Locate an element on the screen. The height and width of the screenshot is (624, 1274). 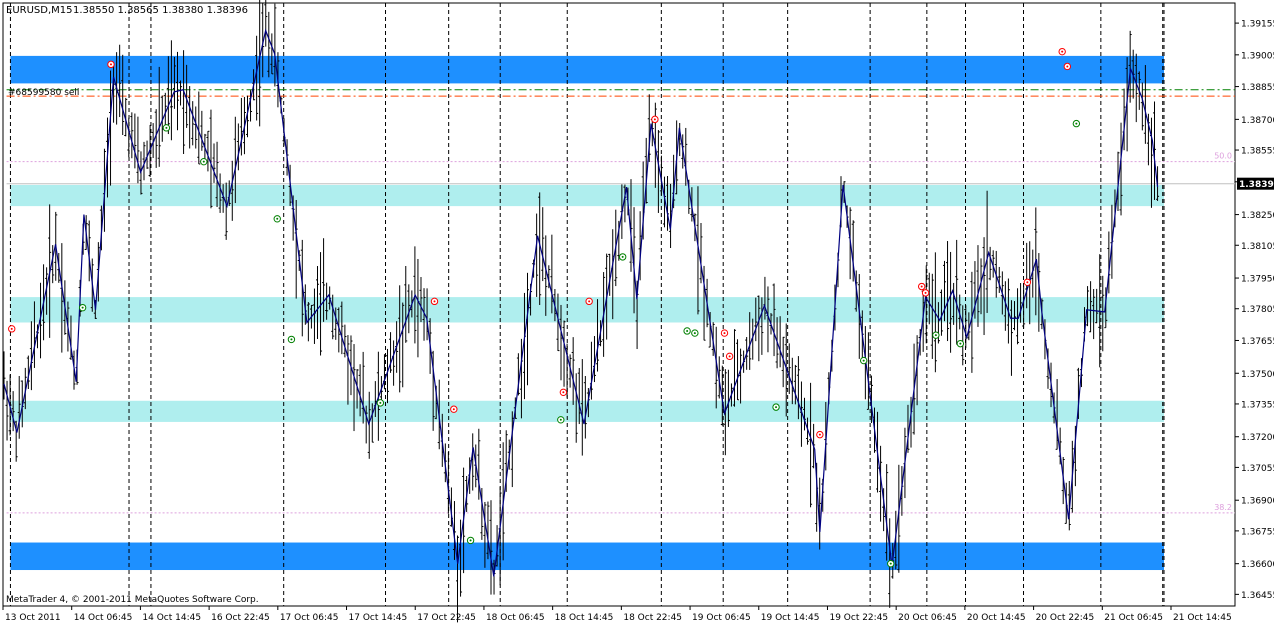
y-tick-label: 1.39155 is located at coordinates (1257, 25).